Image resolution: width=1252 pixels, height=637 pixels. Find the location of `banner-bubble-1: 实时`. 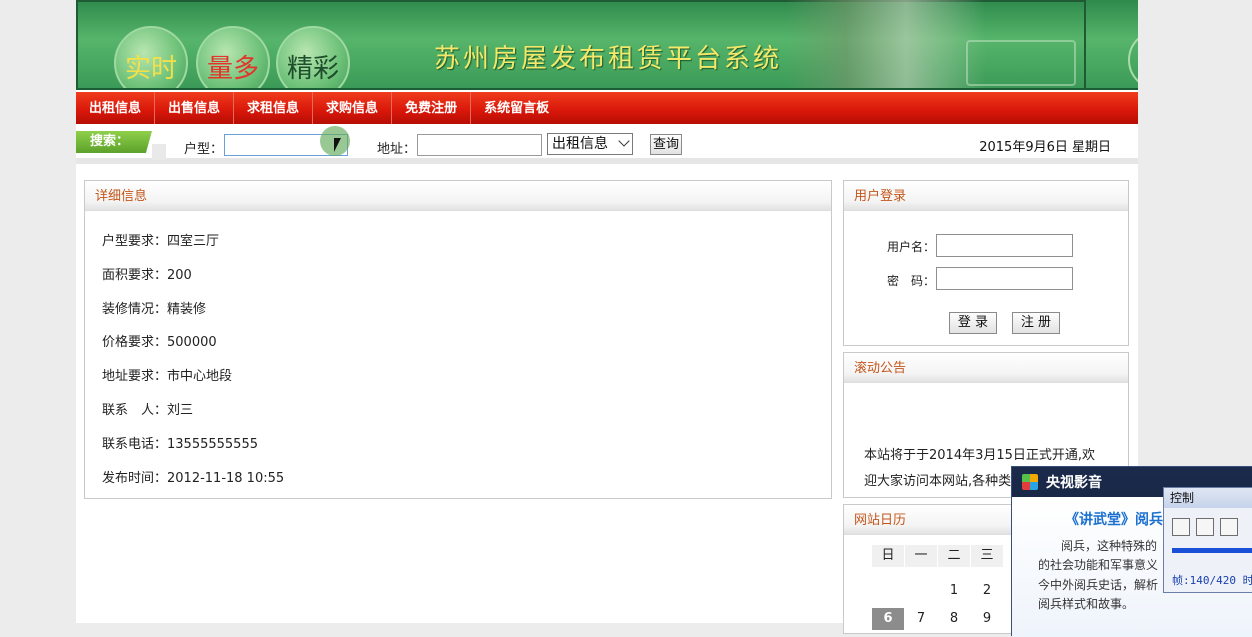

banner-bubble-1: 实时 is located at coordinates (151, 57).